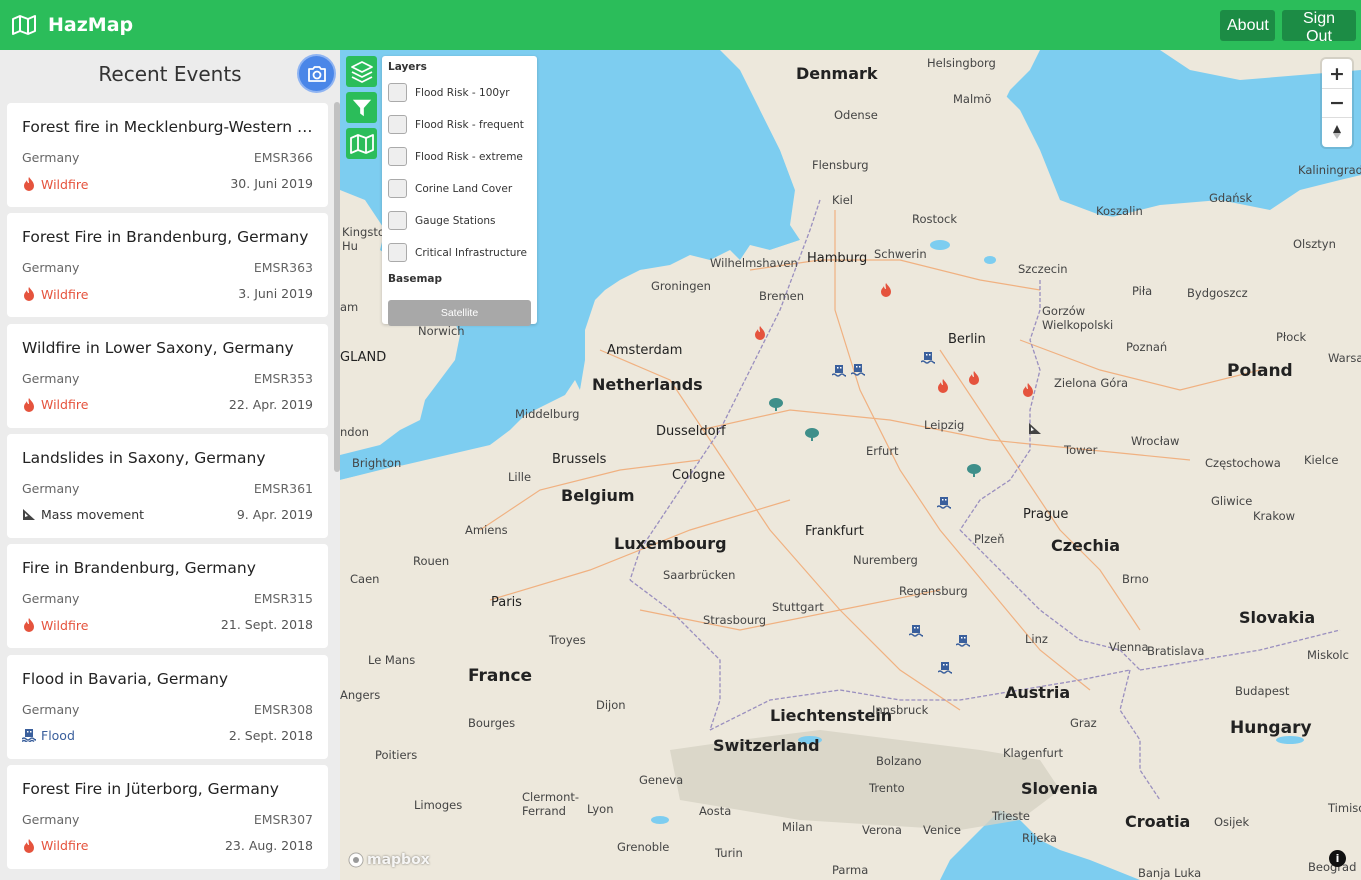 The image size is (1361, 880). Describe the element at coordinates (735, 620) in the screenshot. I see `map-label-strasbourg: Strasbourg` at that location.